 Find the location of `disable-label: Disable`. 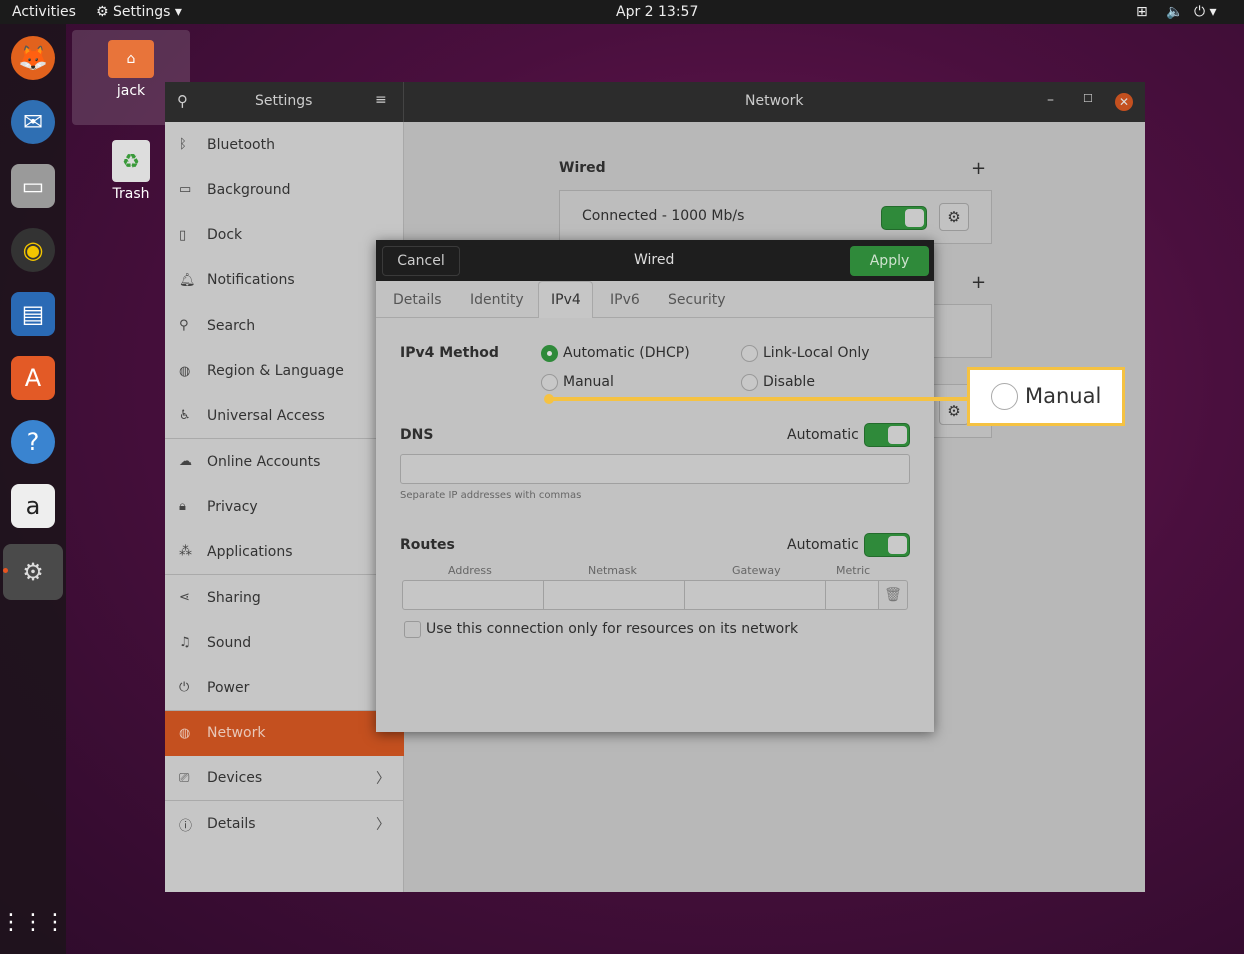

disable-label: Disable is located at coordinates (789, 382).